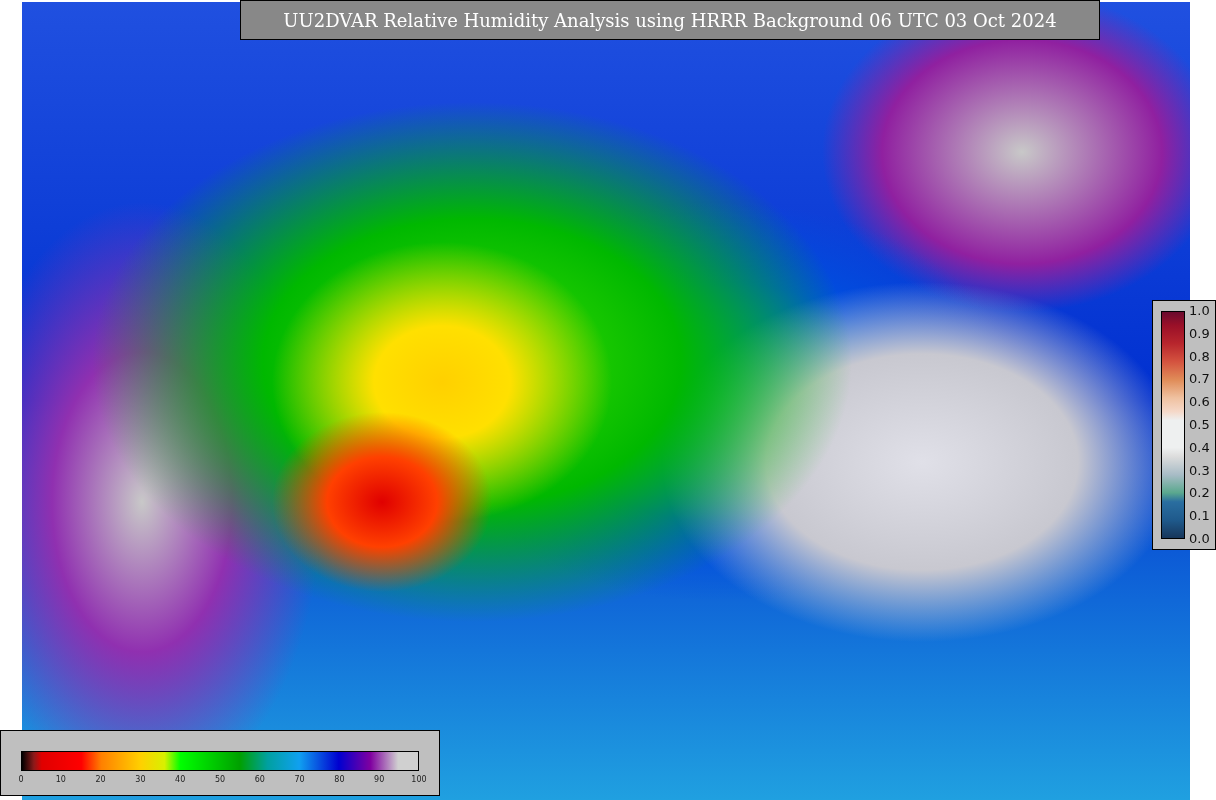 The width and height of the screenshot is (1216, 800). What do you see at coordinates (220, 779) in the screenshot?
I see `colorbar-tick-label: 50` at bounding box center [220, 779].